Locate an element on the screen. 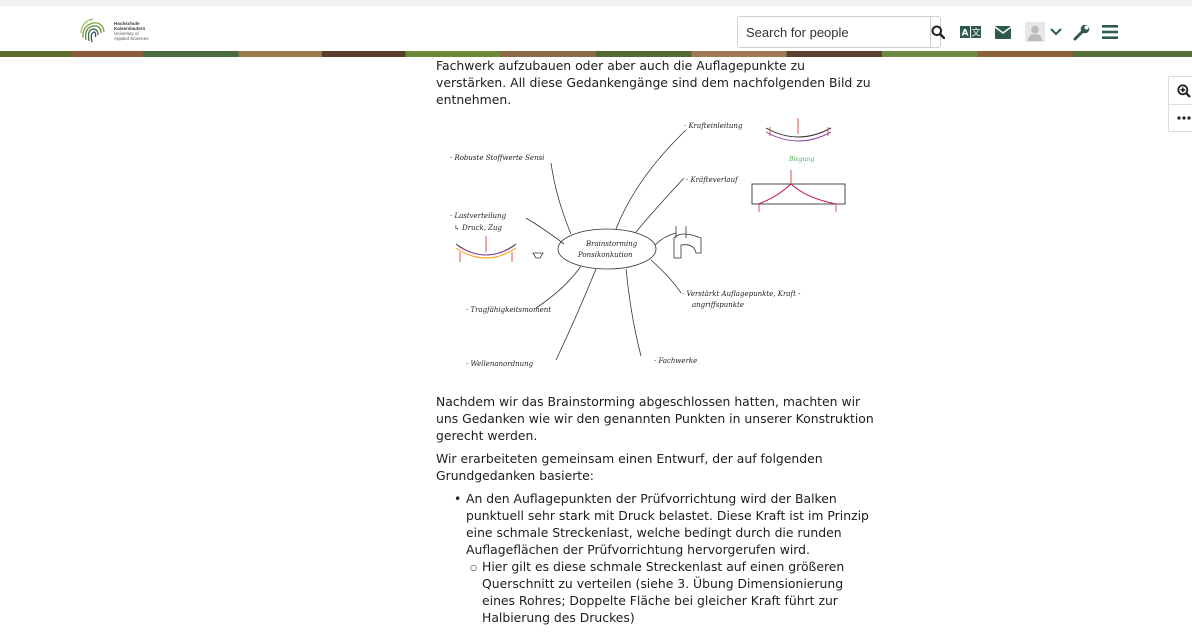 The height and width of the screenshot is (642, 1192). sketch-node-label: ↳ Druck, Zug is located at coordinates (478, 228).